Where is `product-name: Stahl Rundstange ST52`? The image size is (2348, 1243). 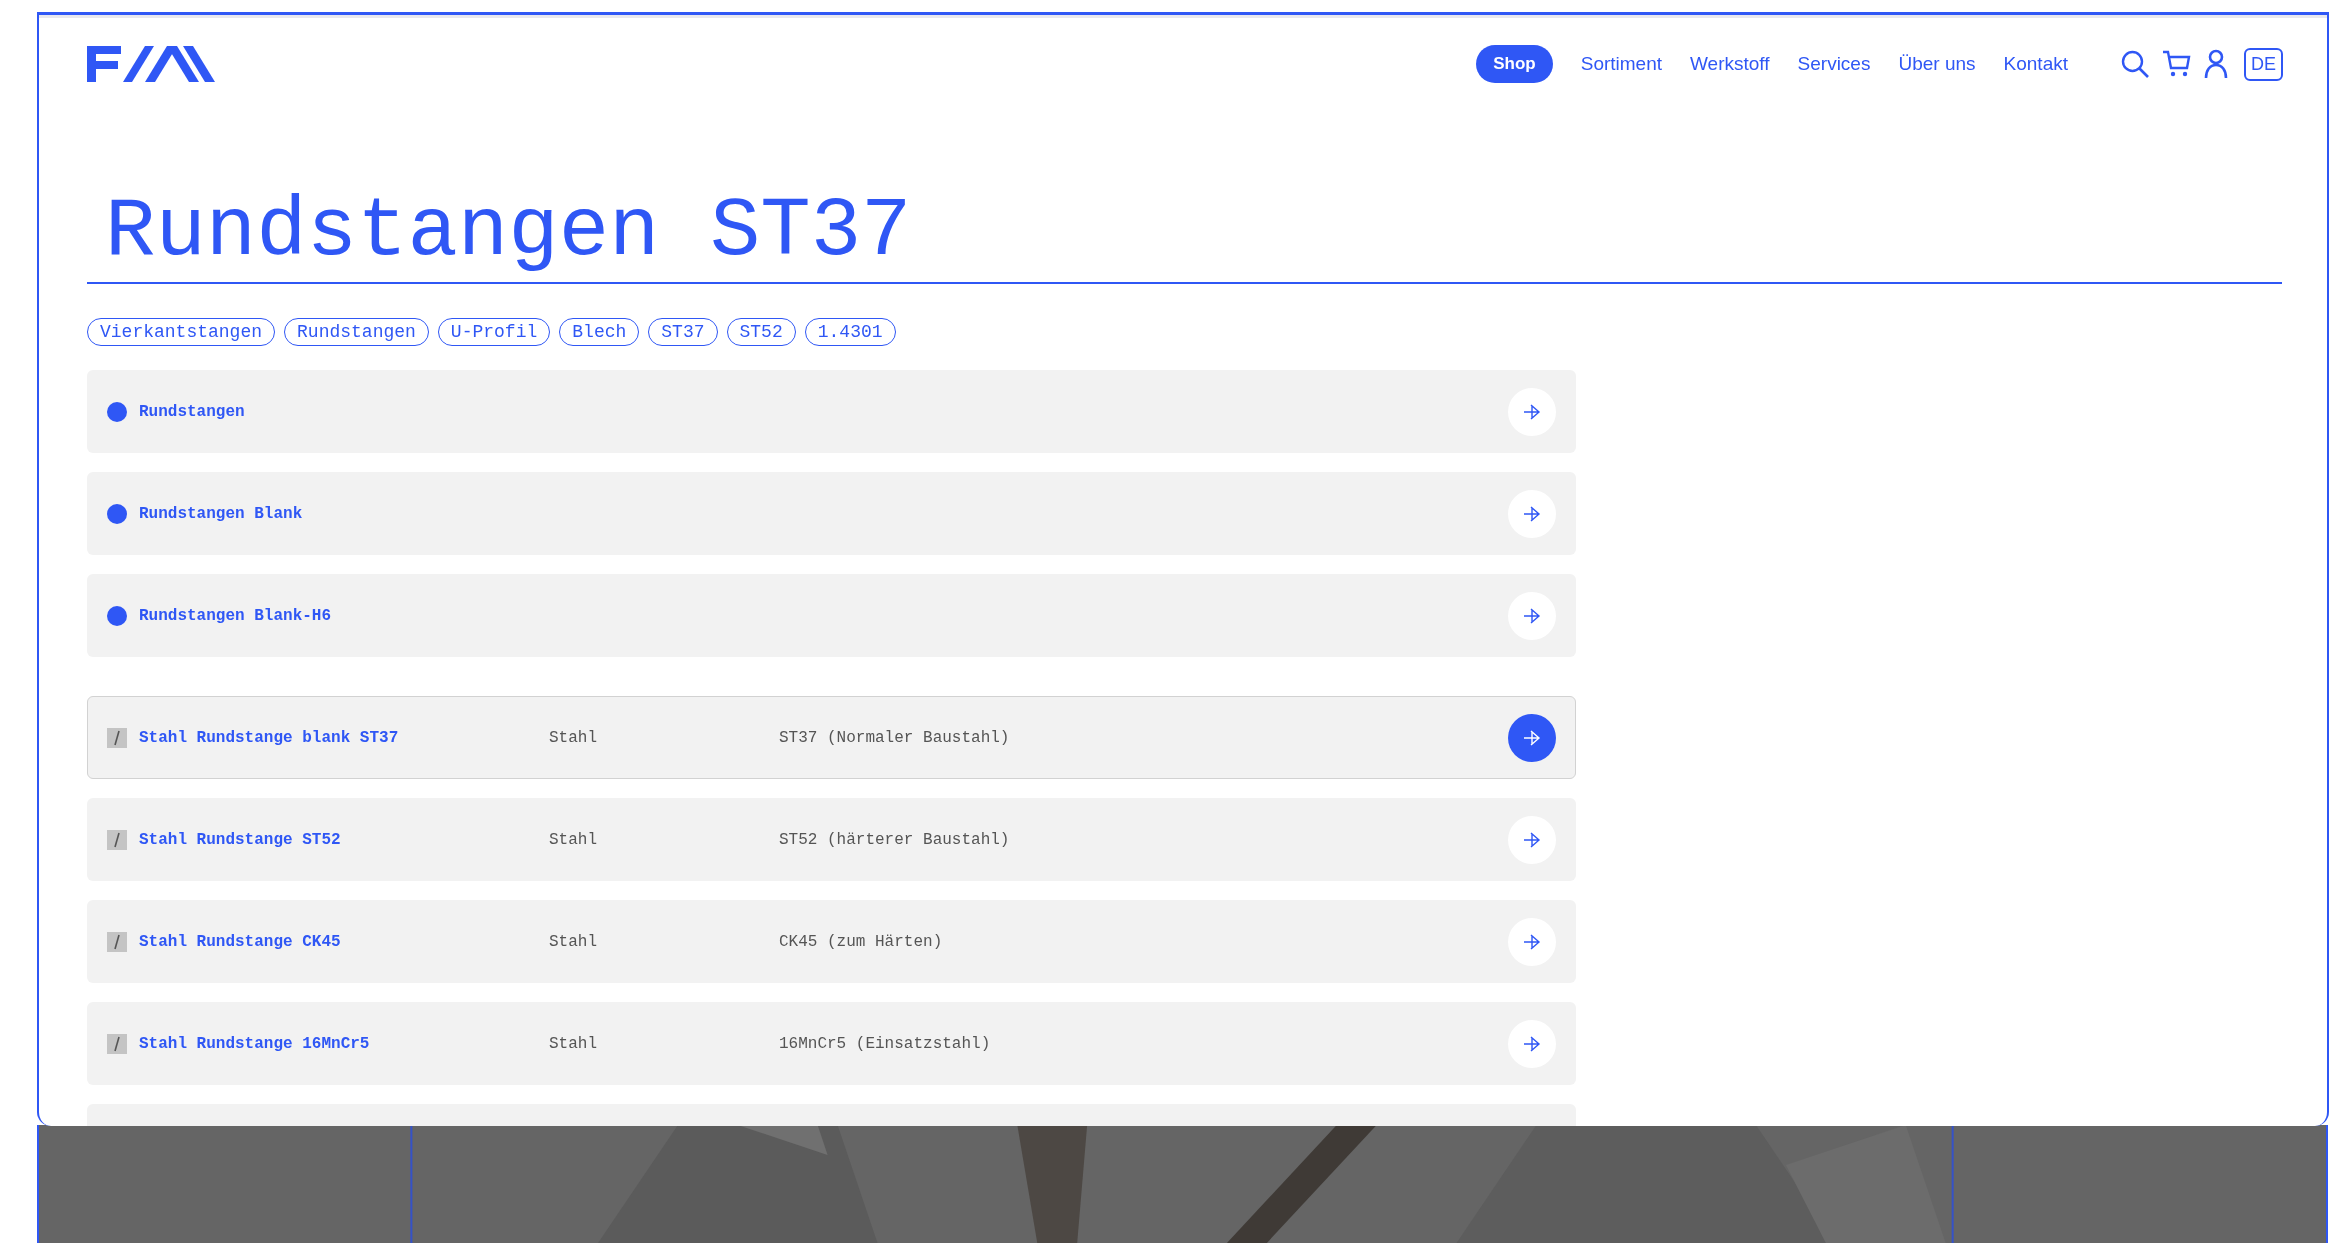 product-name: Stahl Rundstange ST52 is located at coordinates (240, 839).